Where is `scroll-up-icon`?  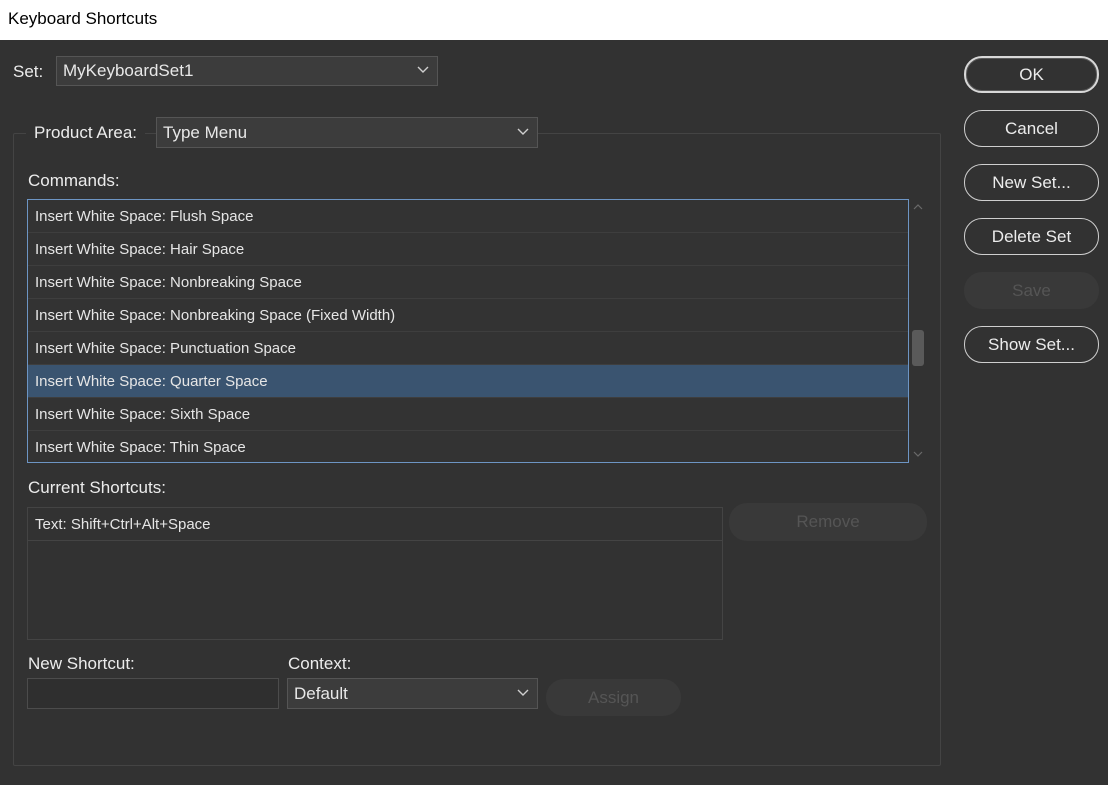
scroll-up-icon is located at coordinates (918, 207).